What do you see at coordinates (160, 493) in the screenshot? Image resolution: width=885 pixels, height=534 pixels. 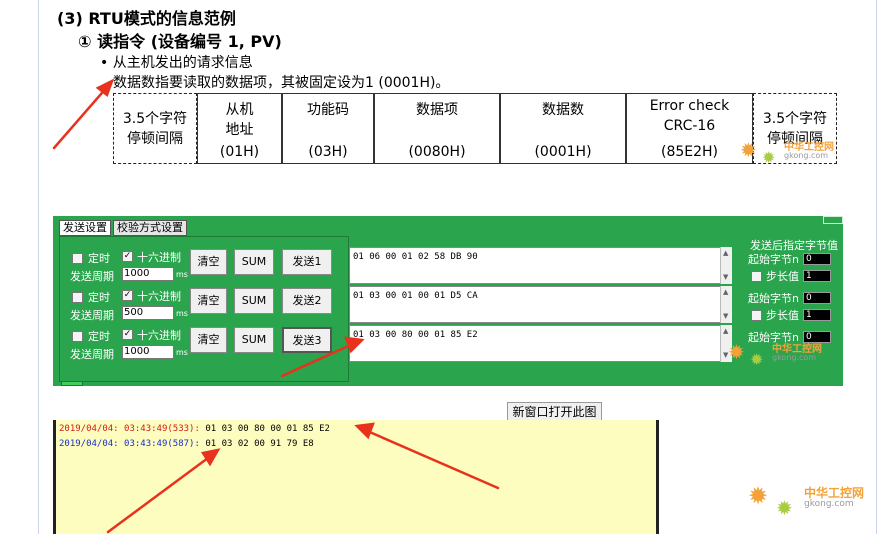 I see `arrow-to-log-received` at bounding box center [160, 493].